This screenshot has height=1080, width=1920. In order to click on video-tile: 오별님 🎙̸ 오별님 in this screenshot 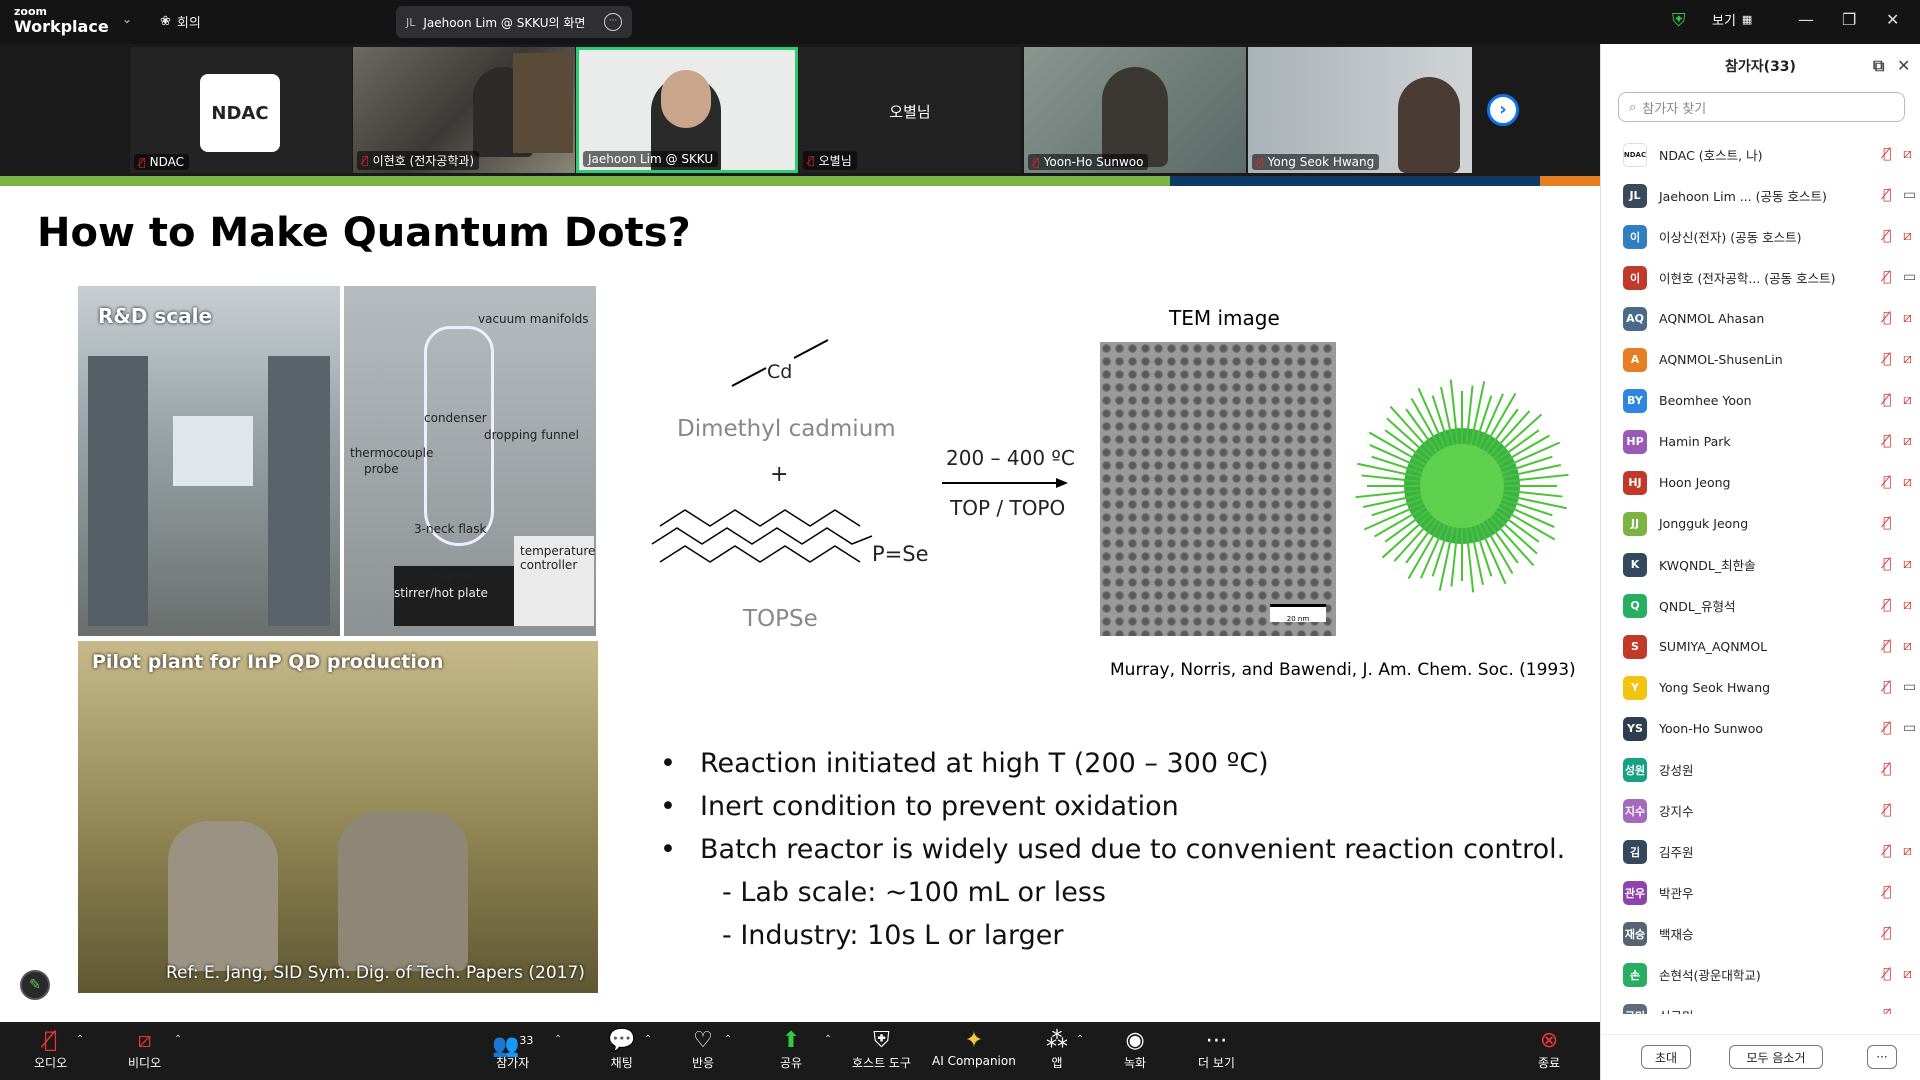, I will do `click(910, 110)`.